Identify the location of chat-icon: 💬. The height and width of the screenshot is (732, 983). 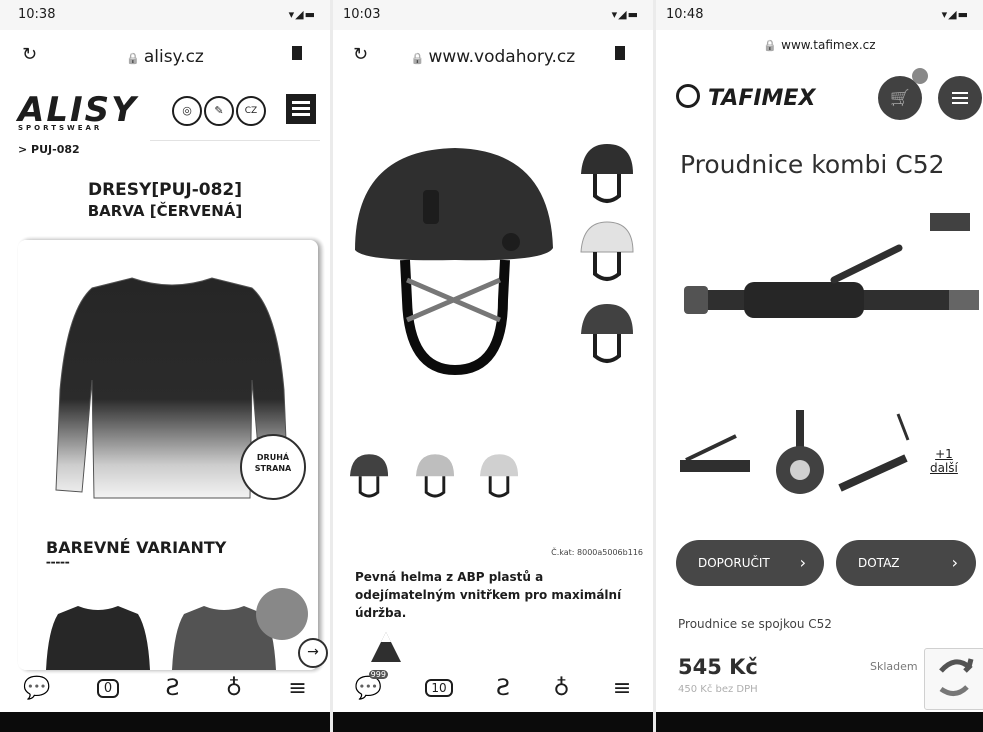
(36, 688).